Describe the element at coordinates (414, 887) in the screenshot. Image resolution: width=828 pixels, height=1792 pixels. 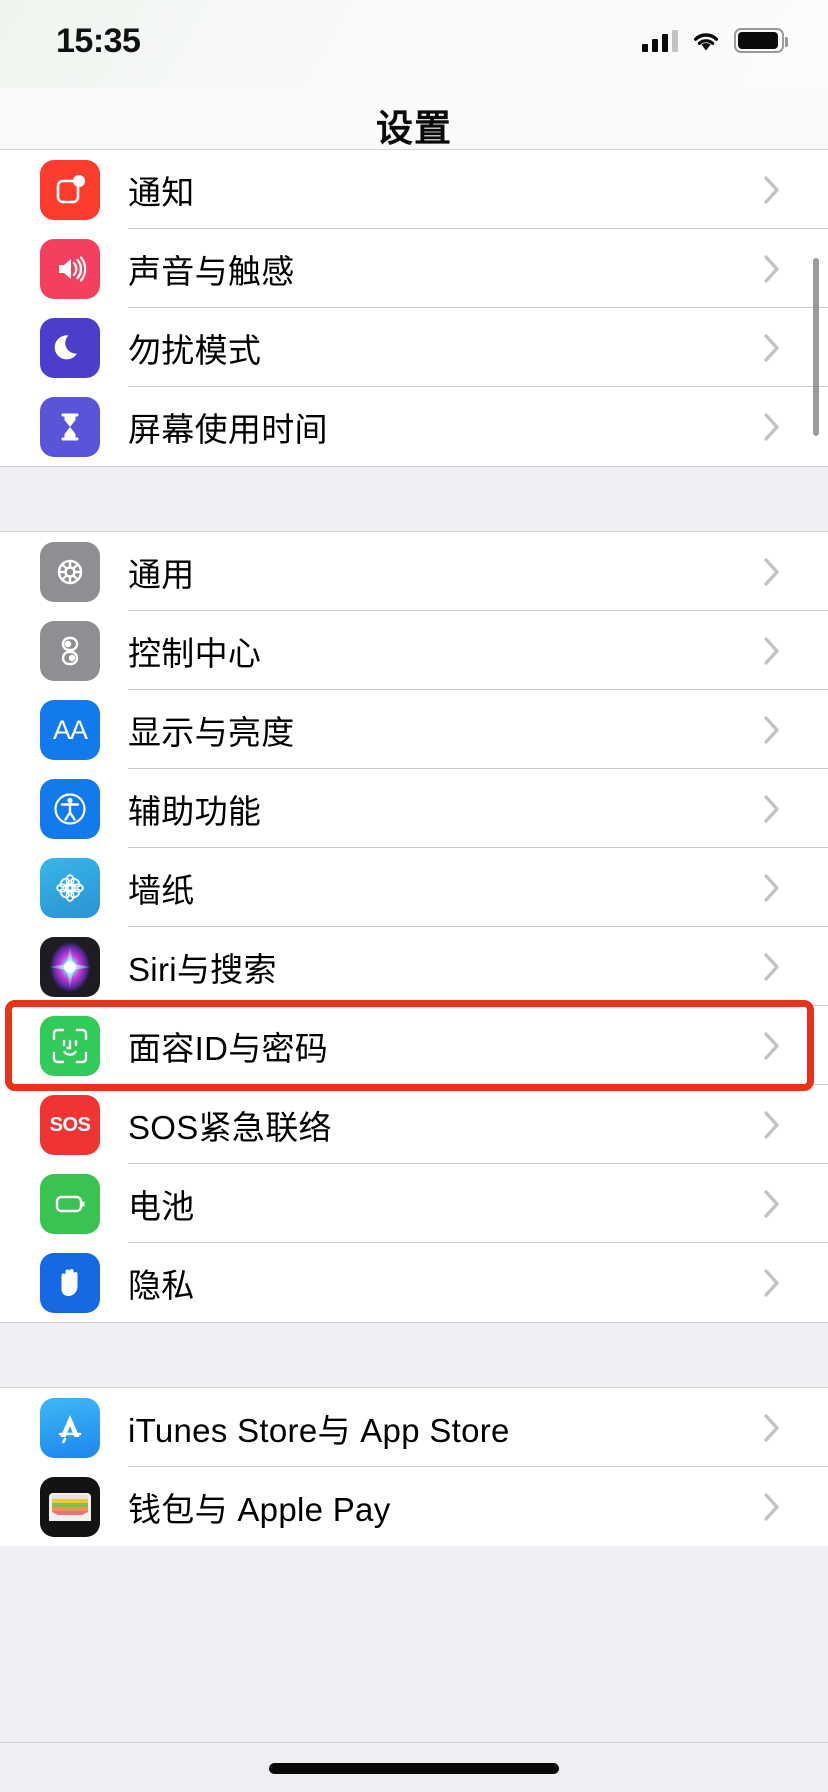
I see `settings-row-wallpaper: 墙纸` at that location.